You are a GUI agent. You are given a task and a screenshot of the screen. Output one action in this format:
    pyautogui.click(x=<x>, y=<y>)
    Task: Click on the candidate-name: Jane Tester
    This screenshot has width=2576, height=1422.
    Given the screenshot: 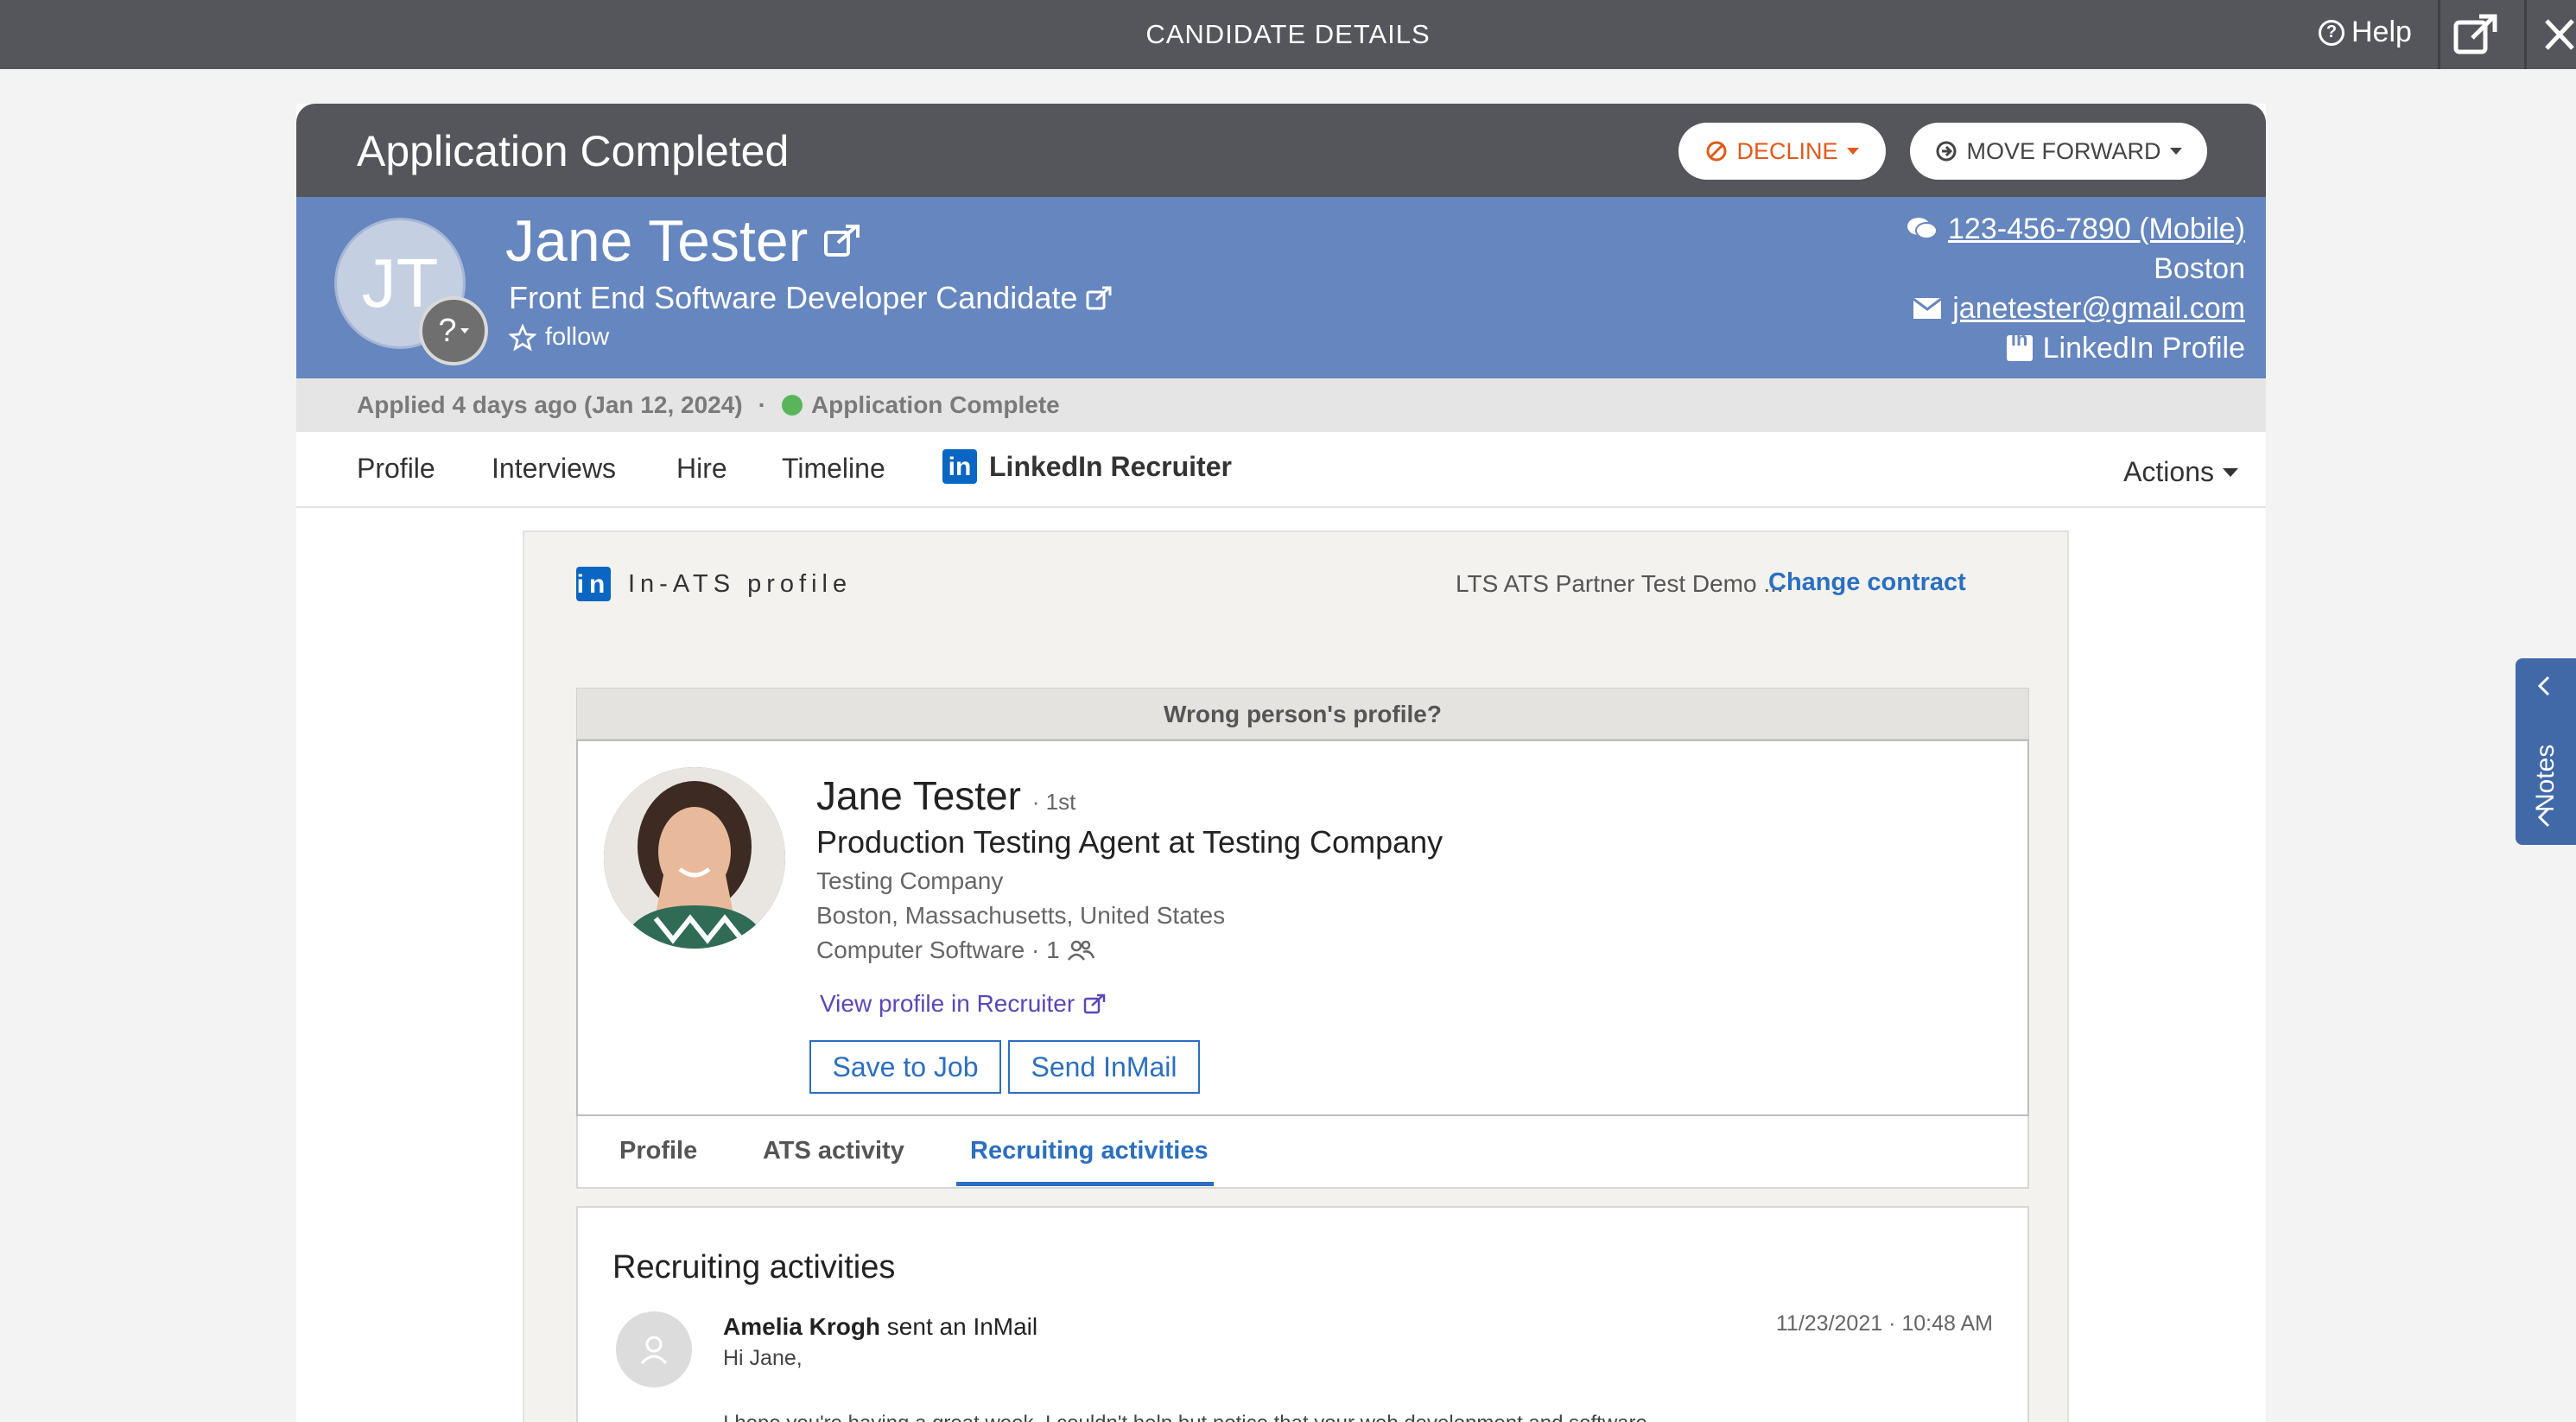 What is the action you would take?
    pyautogui.click(x=657, y=241)
    